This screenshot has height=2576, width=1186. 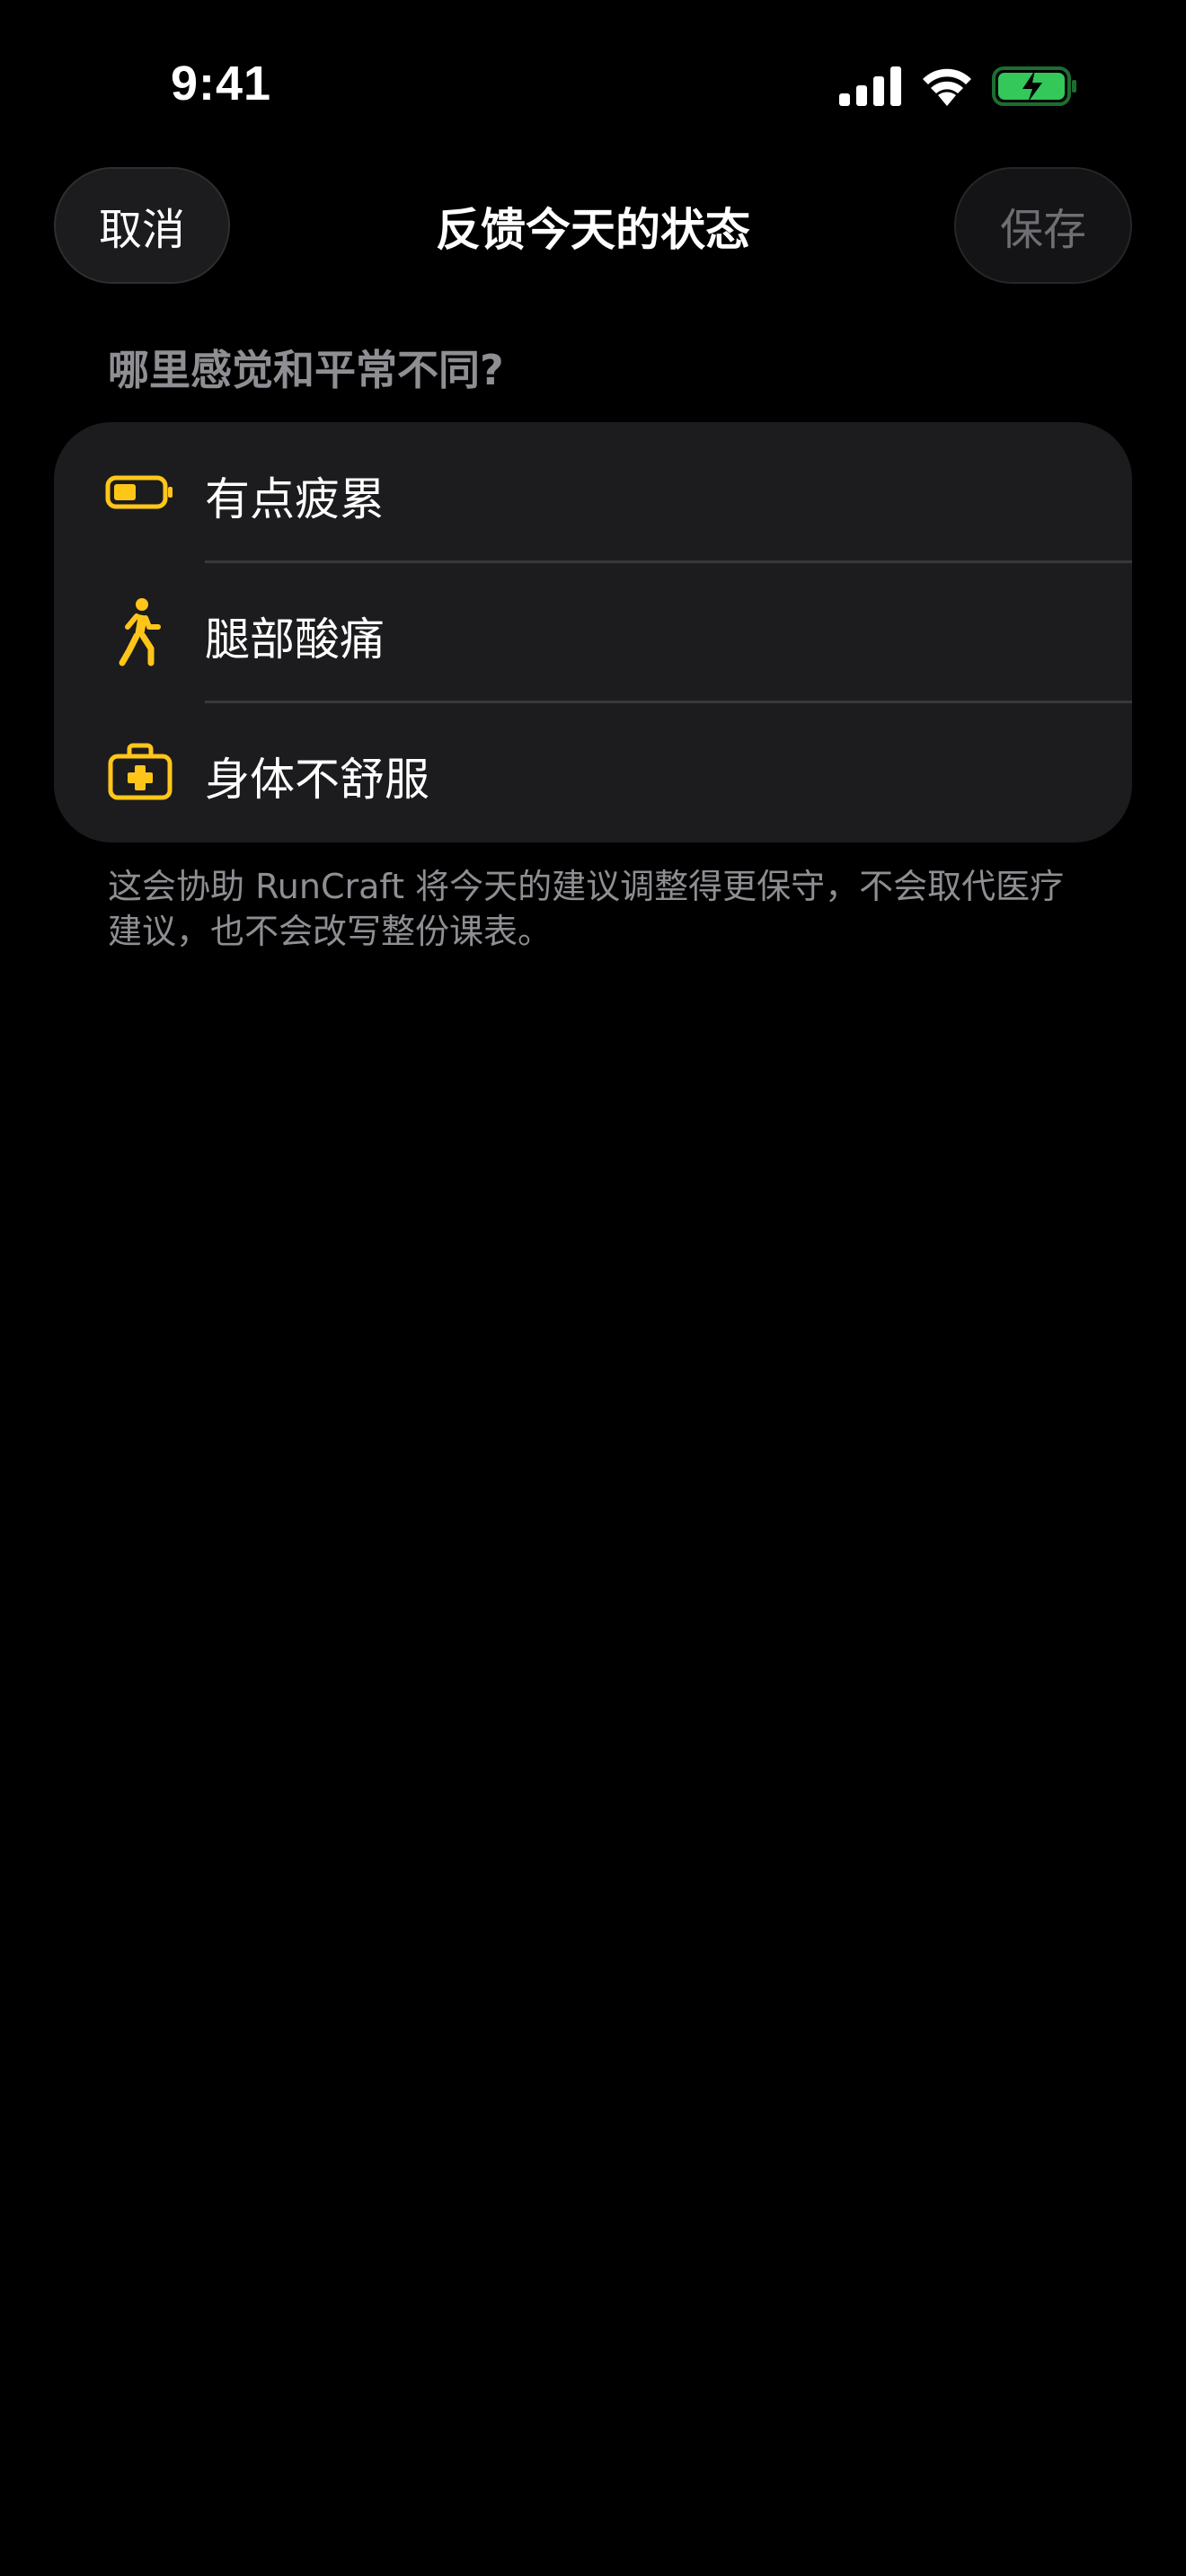 What do you see at coordinates (1043, 225) in the screenshot?
I see `save-button: 保存` at bounding box center [1043, 225].